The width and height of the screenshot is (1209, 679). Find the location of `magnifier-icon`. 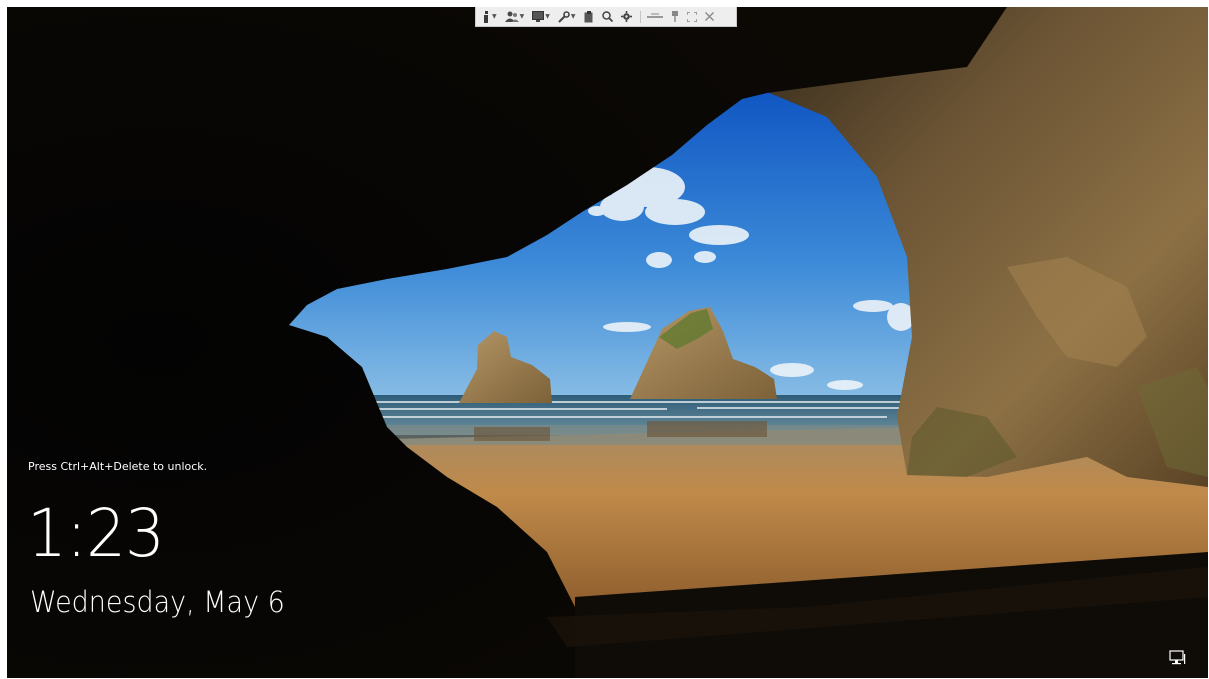

magnifier-icon is located at coordinates (607, 16).